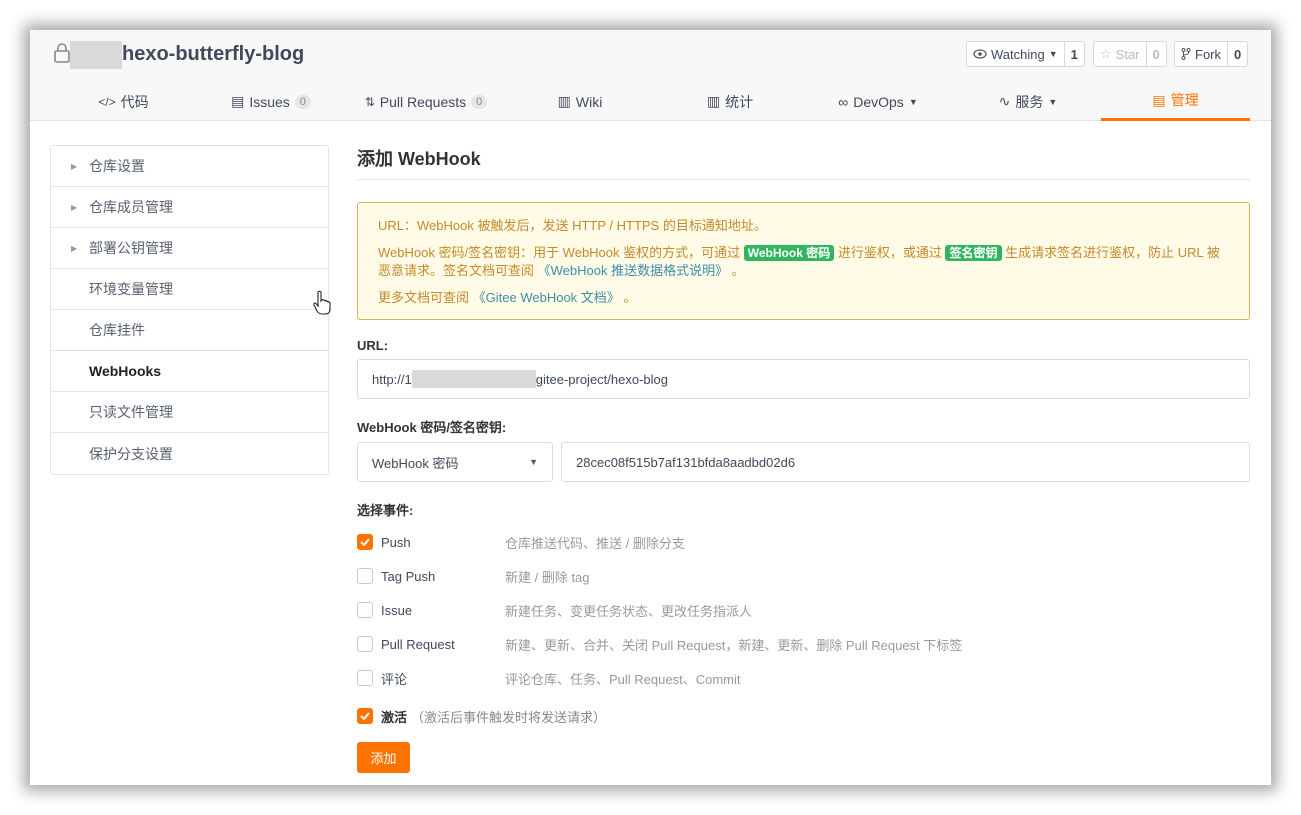  I want to click on tab-label: Wiki, so click(589, 101).